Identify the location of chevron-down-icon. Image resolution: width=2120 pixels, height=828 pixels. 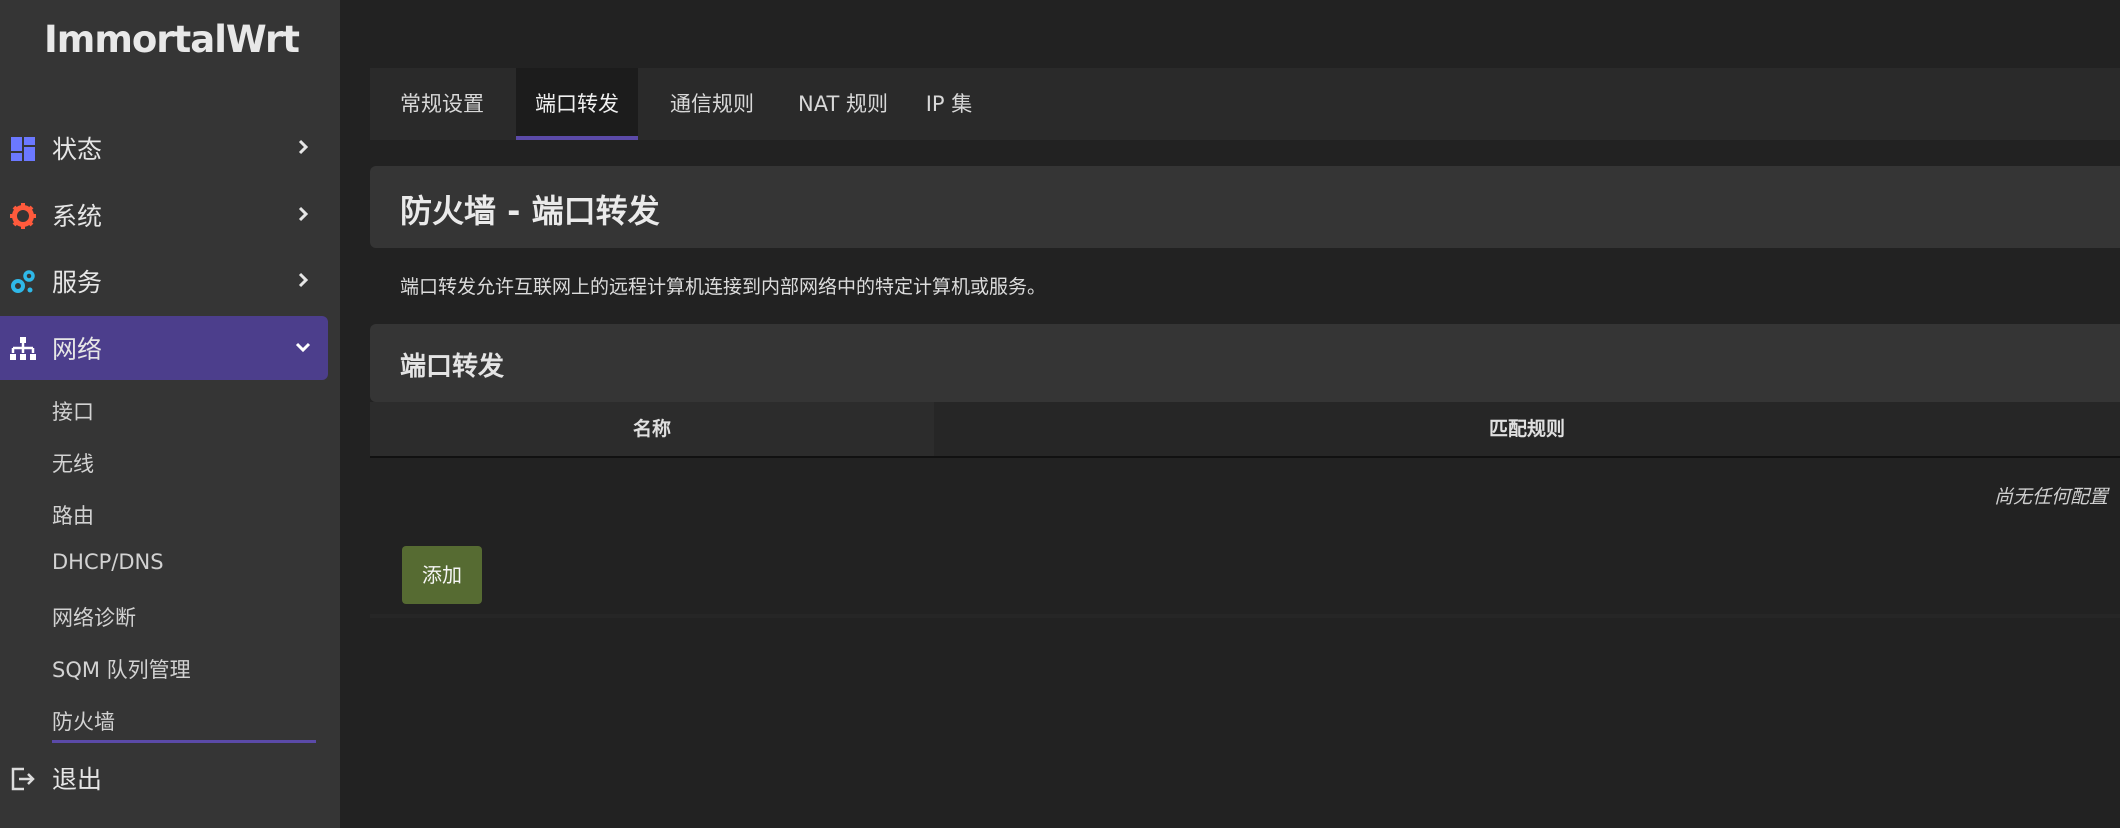
(303, 347).